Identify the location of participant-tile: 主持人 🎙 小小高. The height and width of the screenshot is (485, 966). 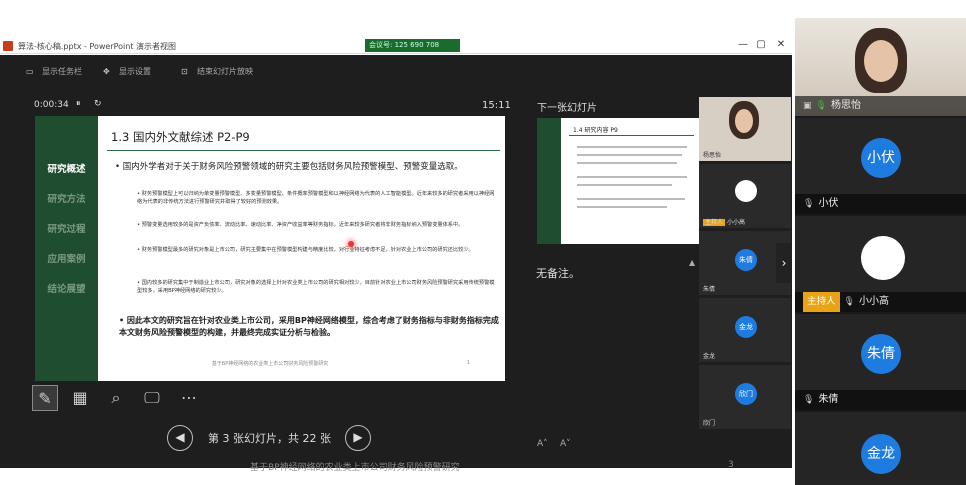
(880, 264).